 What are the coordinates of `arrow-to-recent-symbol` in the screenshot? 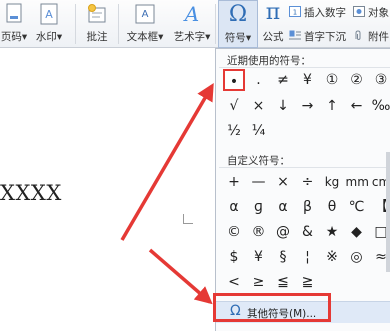 It's located at (167, 161).